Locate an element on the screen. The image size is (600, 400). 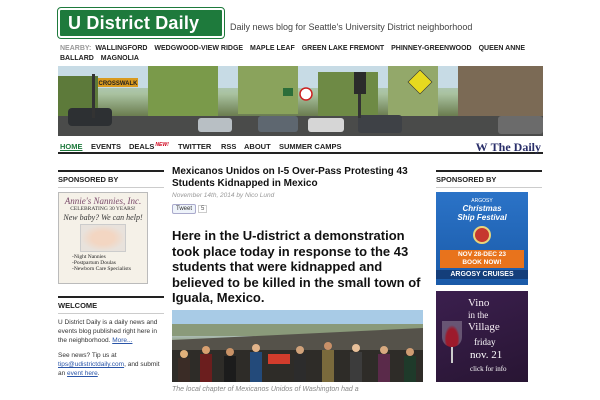
vino-day: friday is located at coordinates (485, 342).